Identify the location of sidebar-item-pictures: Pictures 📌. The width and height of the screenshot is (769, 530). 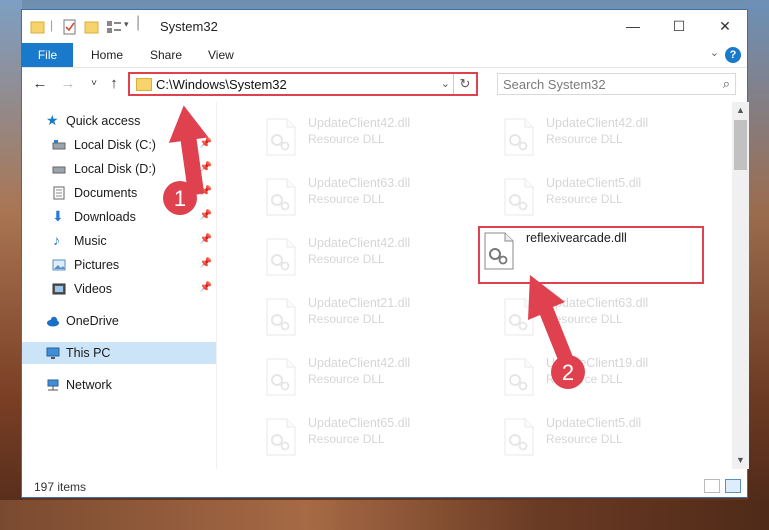
(119, 265).